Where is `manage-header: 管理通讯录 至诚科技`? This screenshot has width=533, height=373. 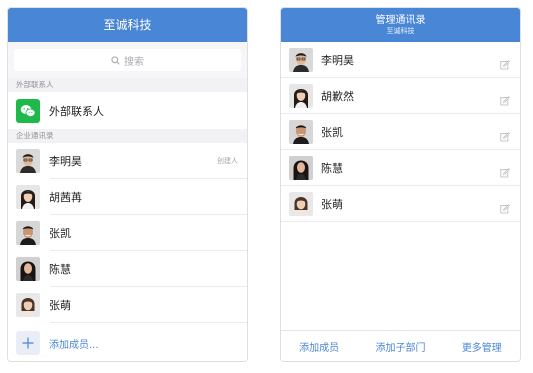
manage-header: 管理通讯录 至诚科技 is located at coordinates (400, 25).